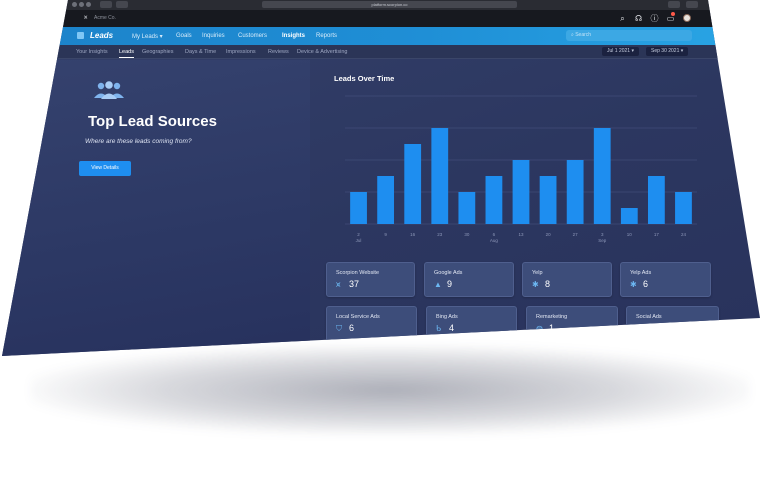 This screenshot has width=776, height=495. What do you see at coordinates (667, 51) in the screenshot?
I see `end-date-picker: Sep 30 2021 ▾` at bounding box center [667, 51].